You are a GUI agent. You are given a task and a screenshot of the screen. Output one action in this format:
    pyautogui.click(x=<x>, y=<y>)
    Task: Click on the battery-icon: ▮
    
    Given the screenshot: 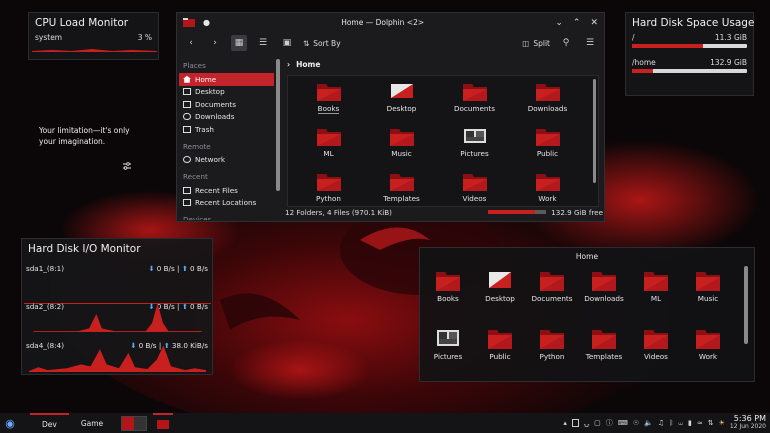 What is the action you would take?
    pyautogui.click(x=690, y=423)
    